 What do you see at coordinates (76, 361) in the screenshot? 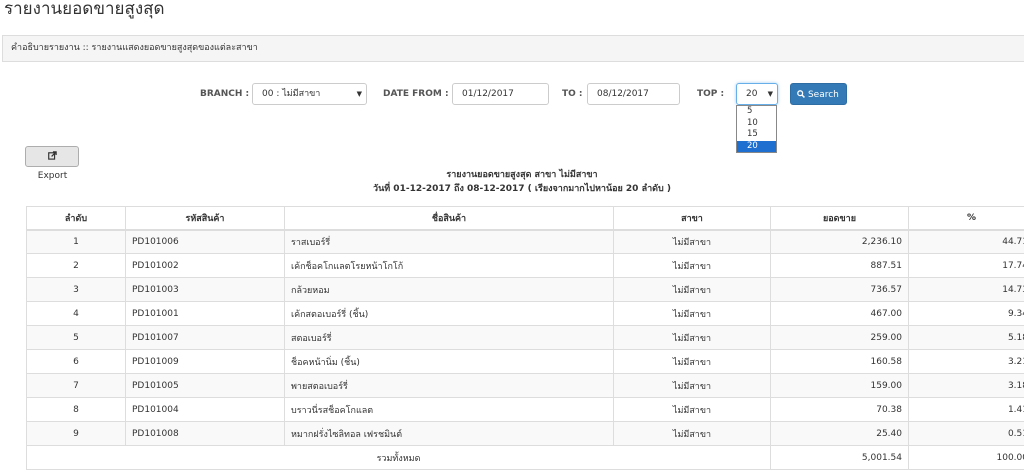
I see `cell-rank: 6` at bounding box center [76, 361].